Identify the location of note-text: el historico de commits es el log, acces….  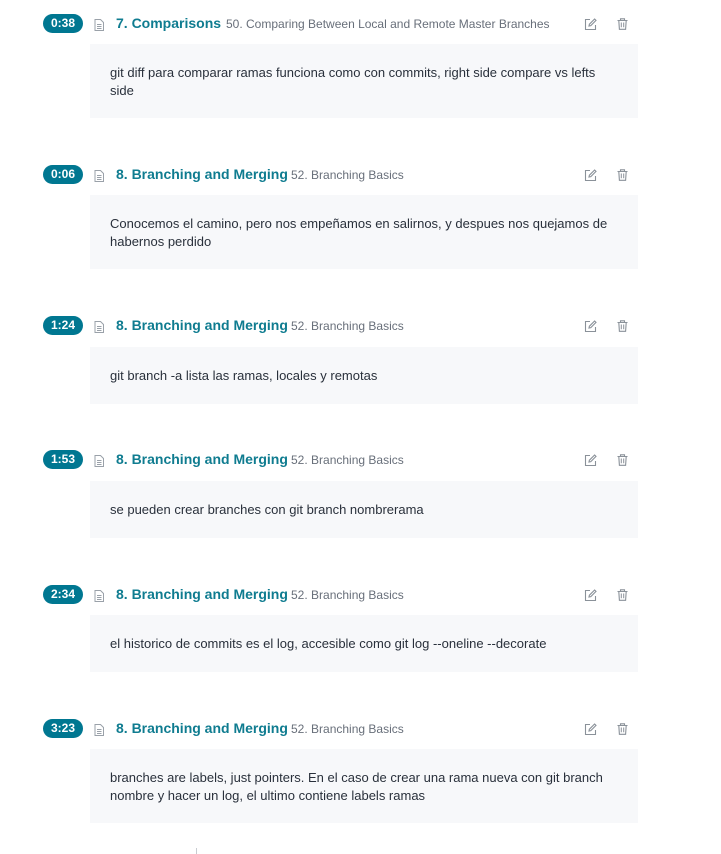
(328, 643).